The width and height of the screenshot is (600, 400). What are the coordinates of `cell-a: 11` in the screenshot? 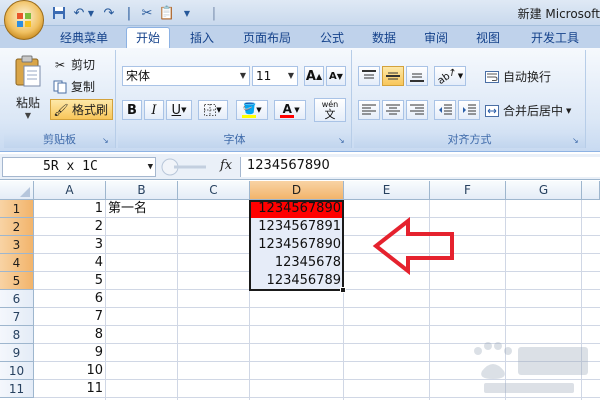 It's located at (69, 389).